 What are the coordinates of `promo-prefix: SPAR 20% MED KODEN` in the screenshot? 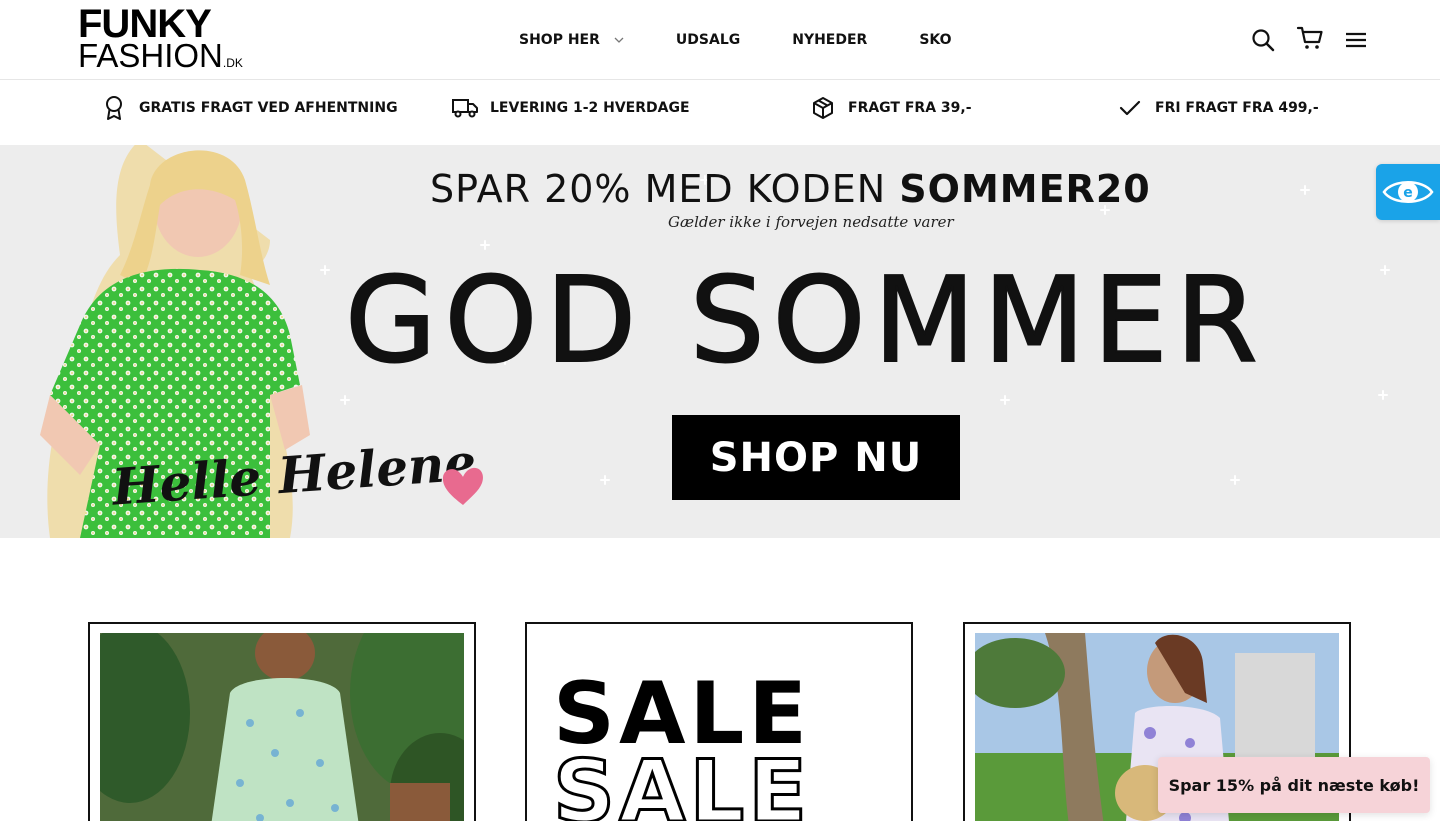 It's located at (665, 189).